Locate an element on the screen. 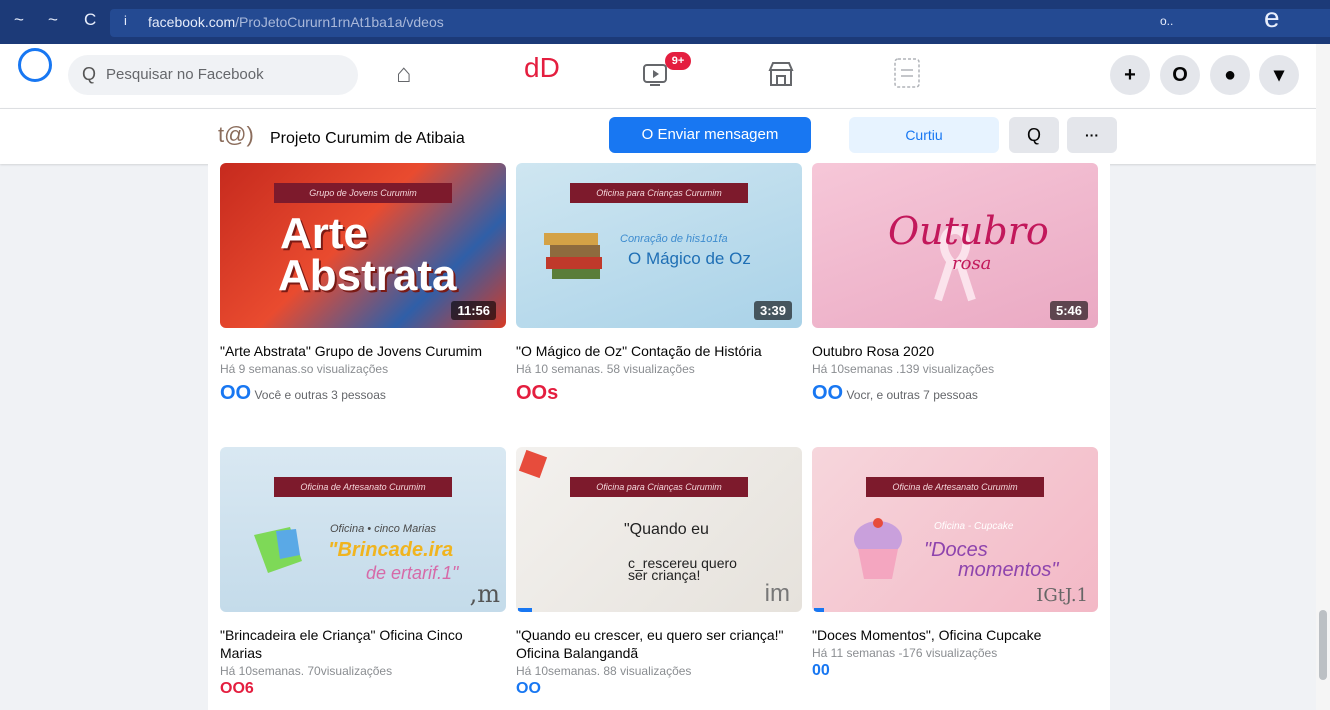  reaction-icons: OOs is located at coordinates (537, 393).